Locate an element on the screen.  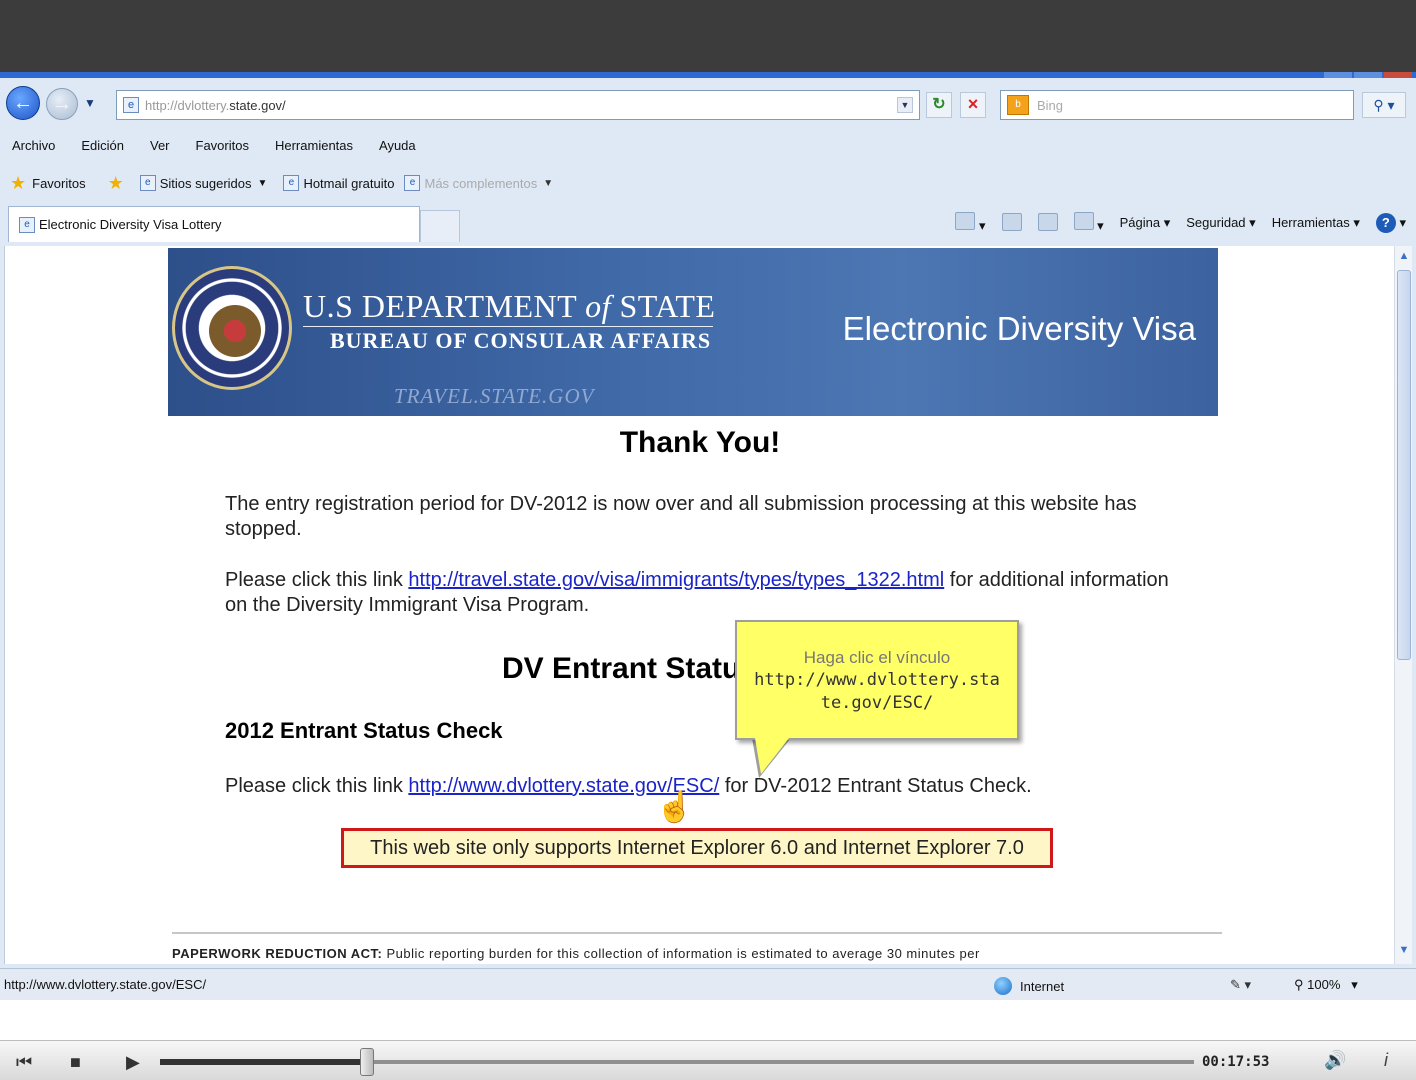
security-menu-label: Seguridad is located at coordinates (1216, 222).